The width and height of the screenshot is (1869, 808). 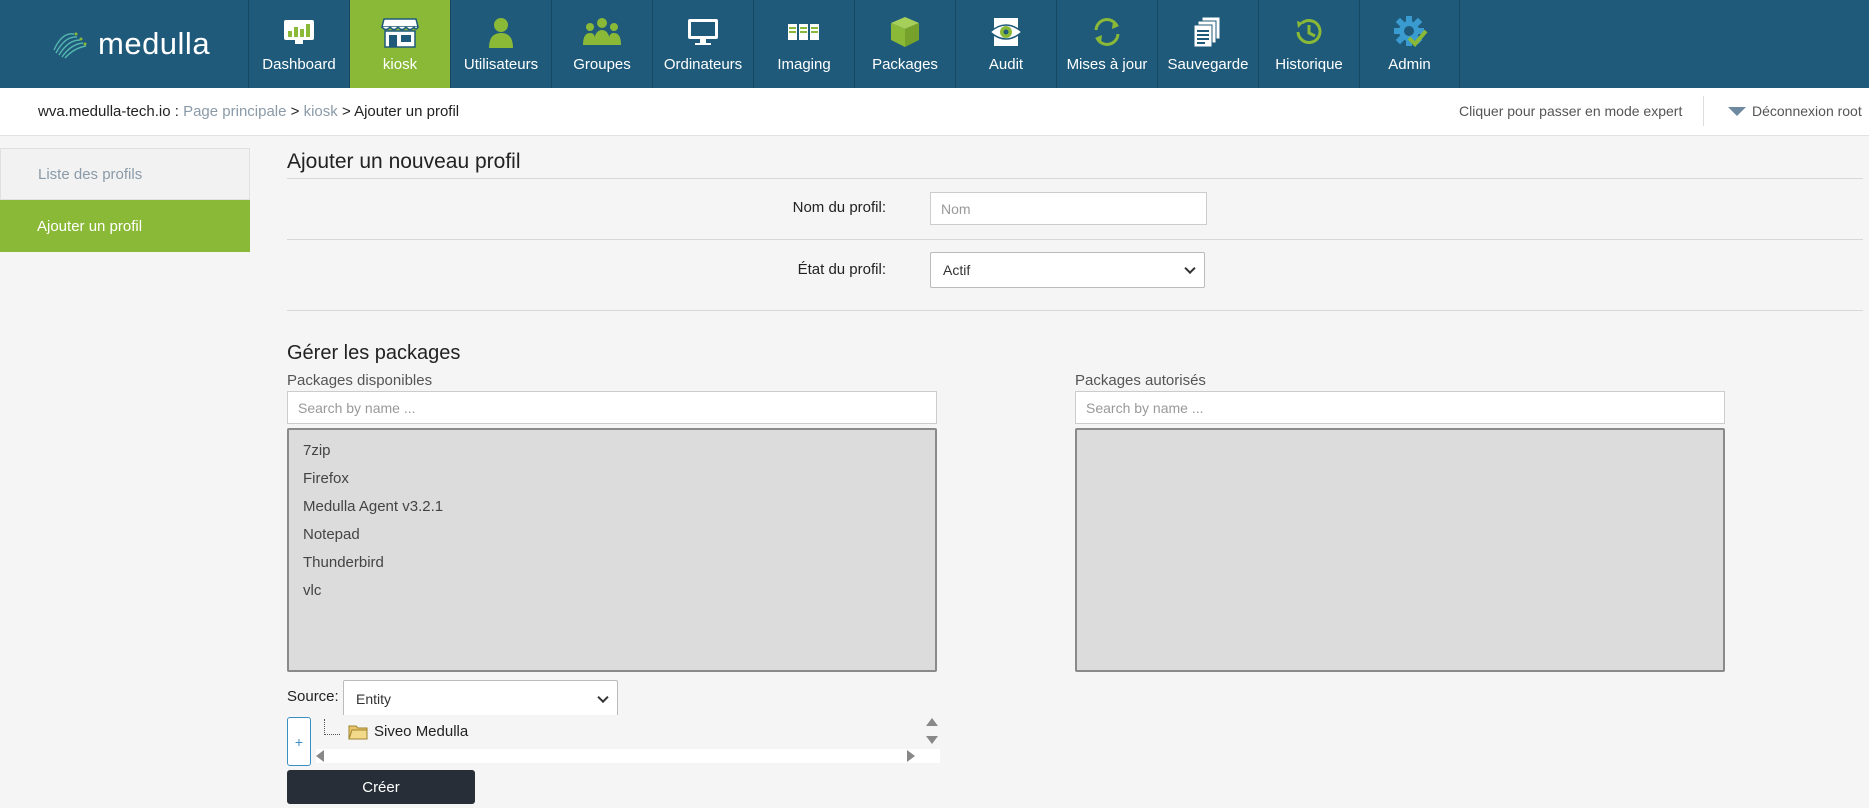 I want to click on nav-utilisateurs: Utilisateurs, so click(x=500, y=44).